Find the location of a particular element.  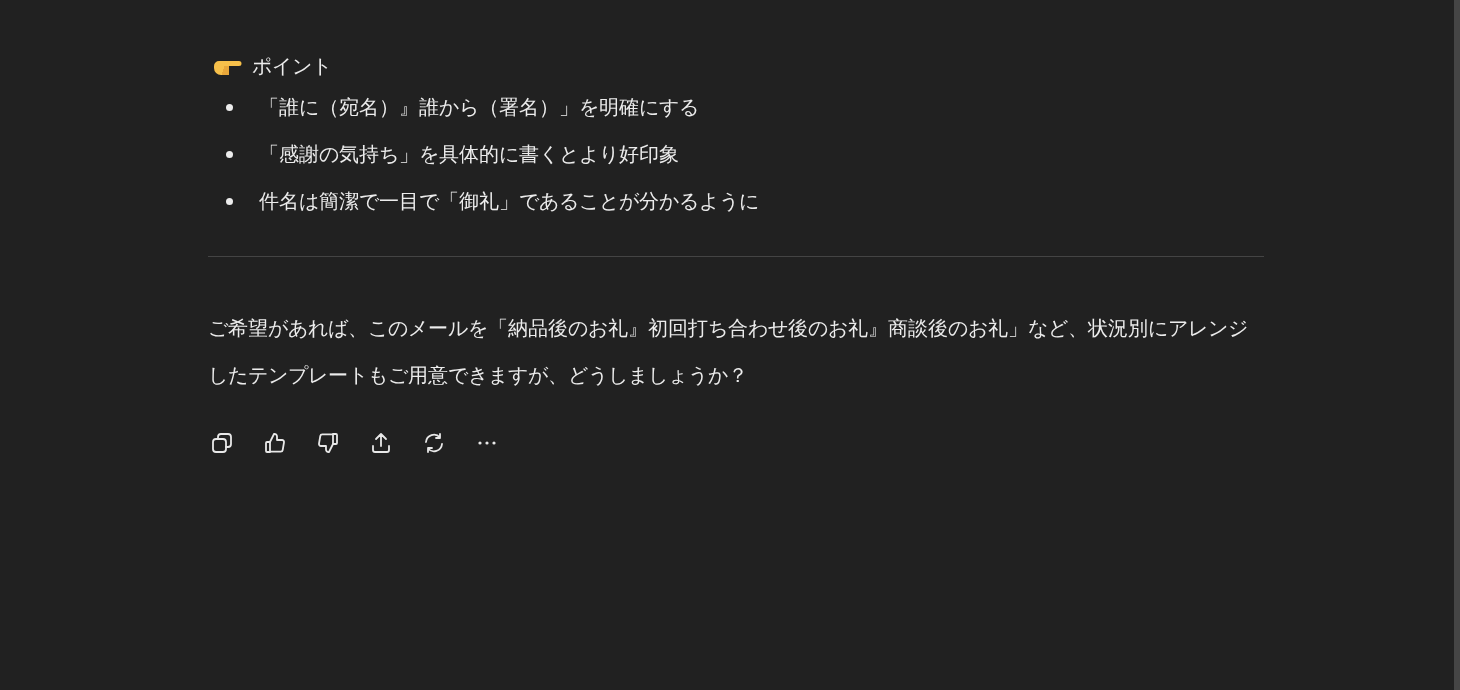

section-heading: ポイント is located at coordinates (292, 66).